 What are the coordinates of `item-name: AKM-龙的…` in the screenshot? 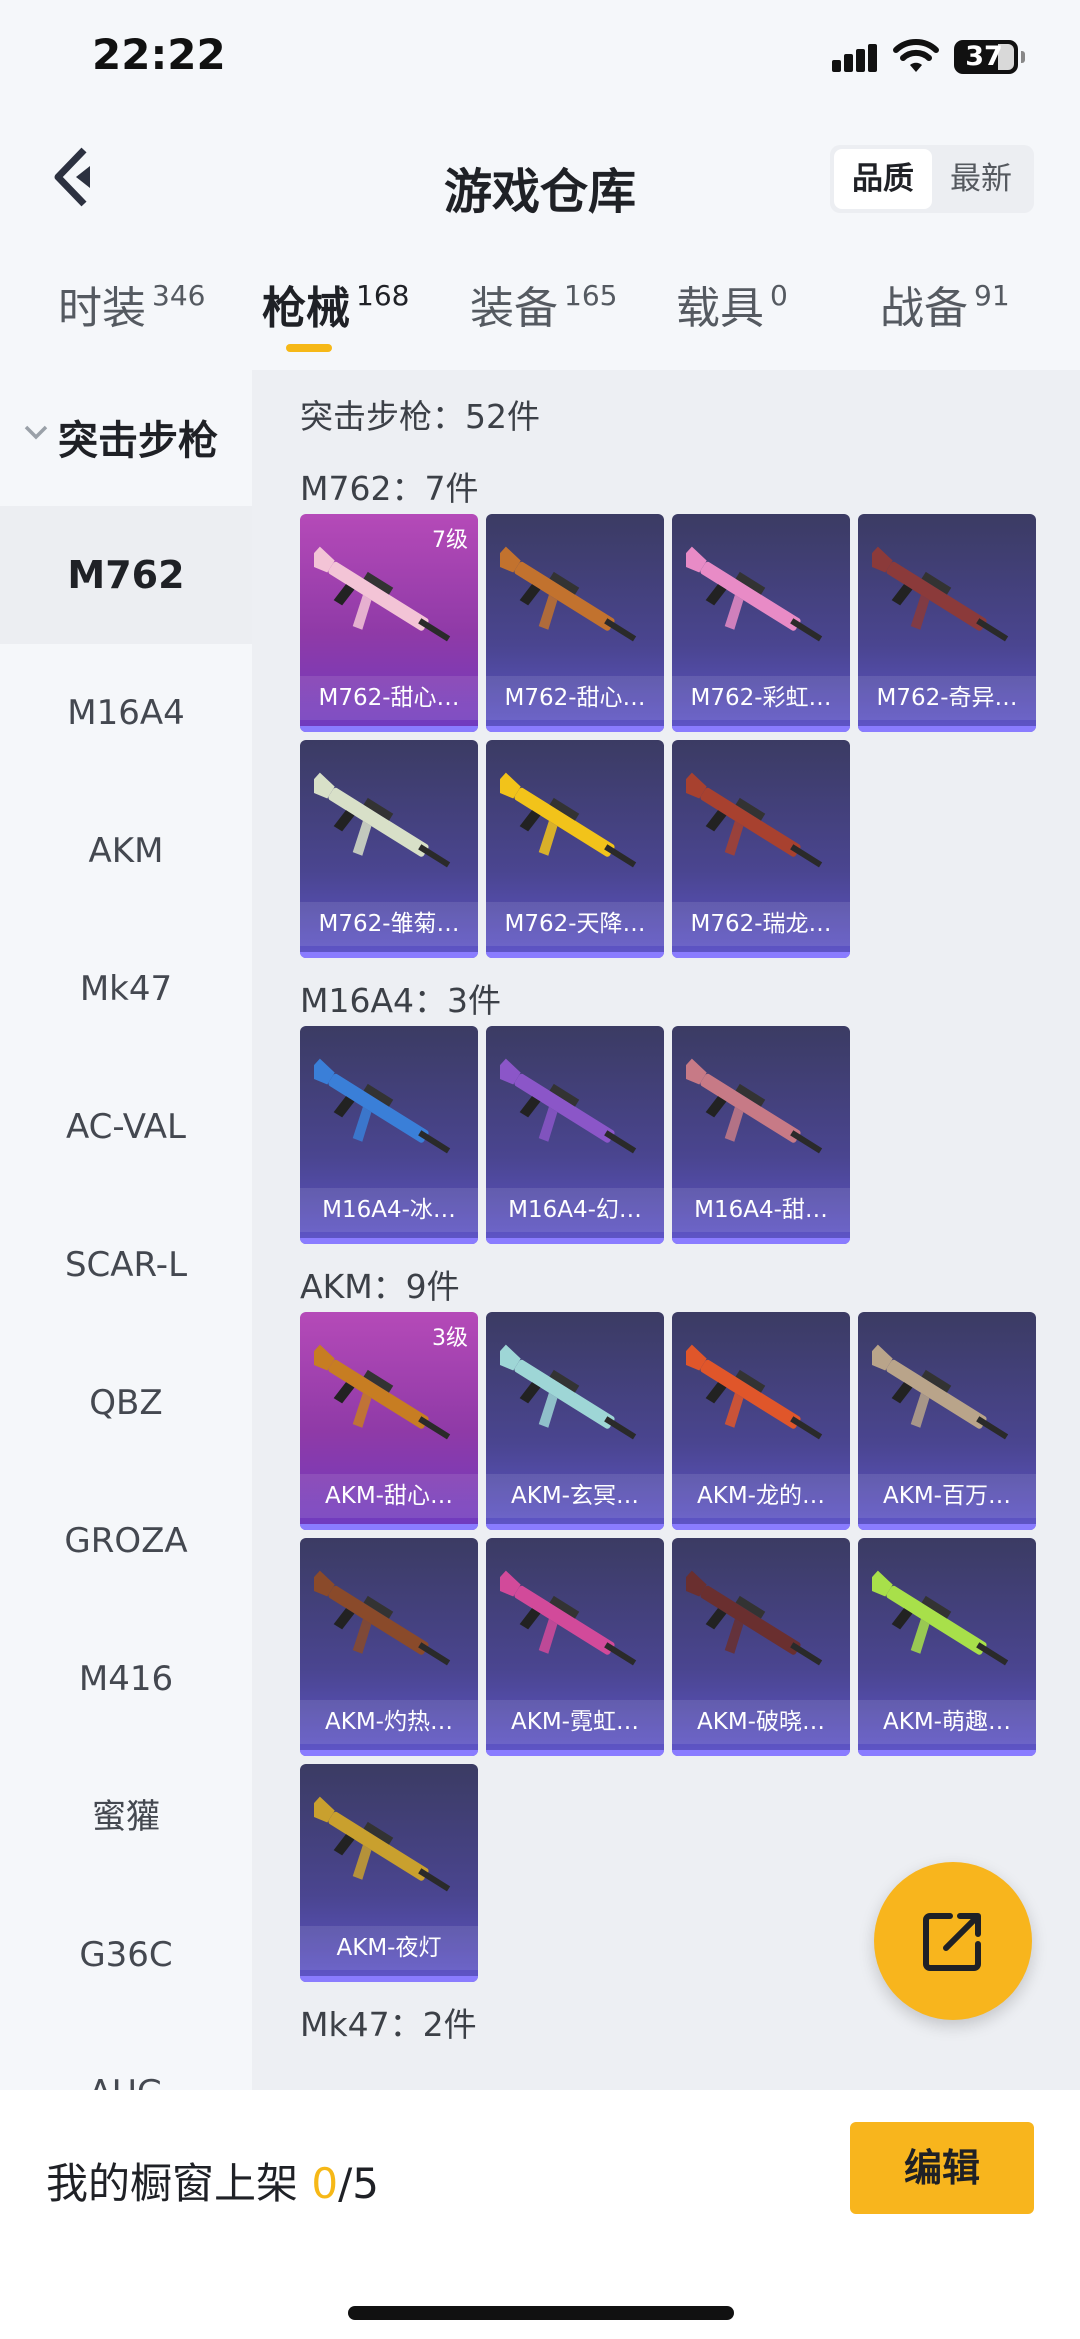 It's located at (761, 1496).